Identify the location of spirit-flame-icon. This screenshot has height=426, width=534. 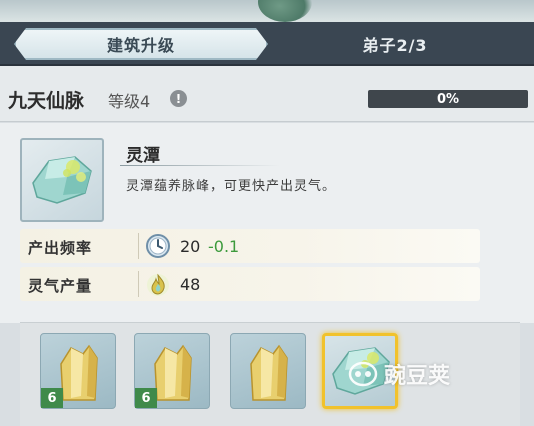
(158, 284).